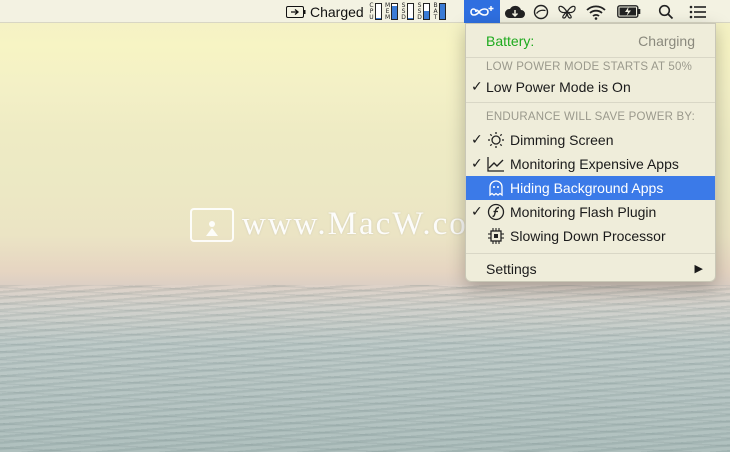 This screenshot has height=452, width=730. What do you see at coordinates (496, 140) in the screenshot?
I see `brightness-icon` at bounding box center [496, 140].